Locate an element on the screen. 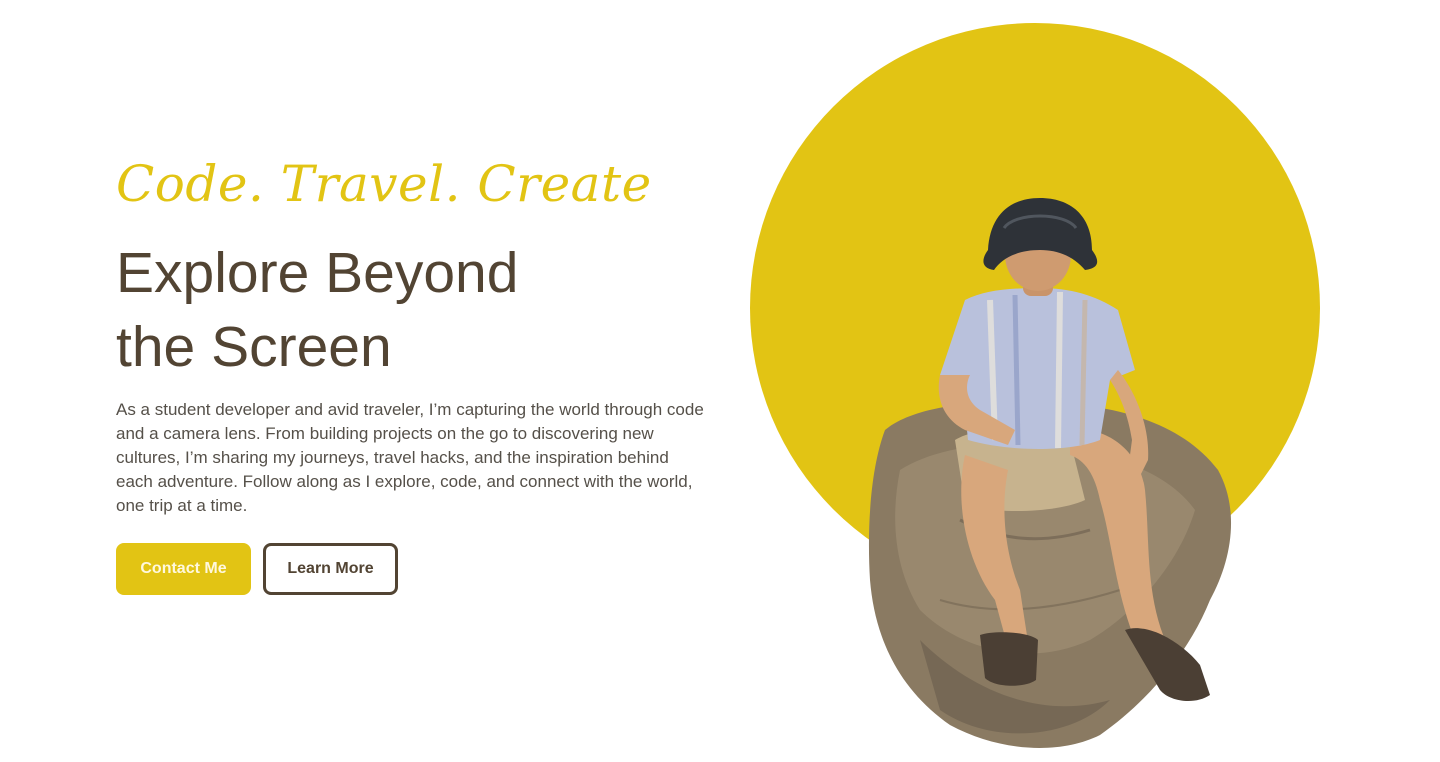 The image size is (1440, 762). hero-headline-line-1: Explore Beyond is located at coordinates (317, 273).